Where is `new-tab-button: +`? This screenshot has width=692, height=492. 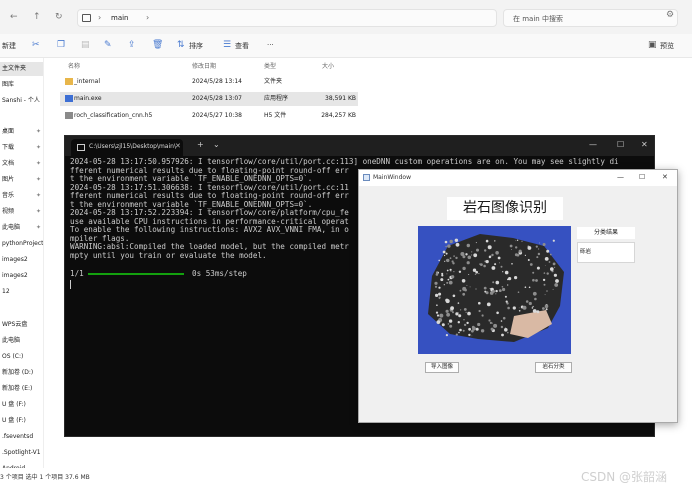 new-tab-button: + is located at coordinates (200, 144).